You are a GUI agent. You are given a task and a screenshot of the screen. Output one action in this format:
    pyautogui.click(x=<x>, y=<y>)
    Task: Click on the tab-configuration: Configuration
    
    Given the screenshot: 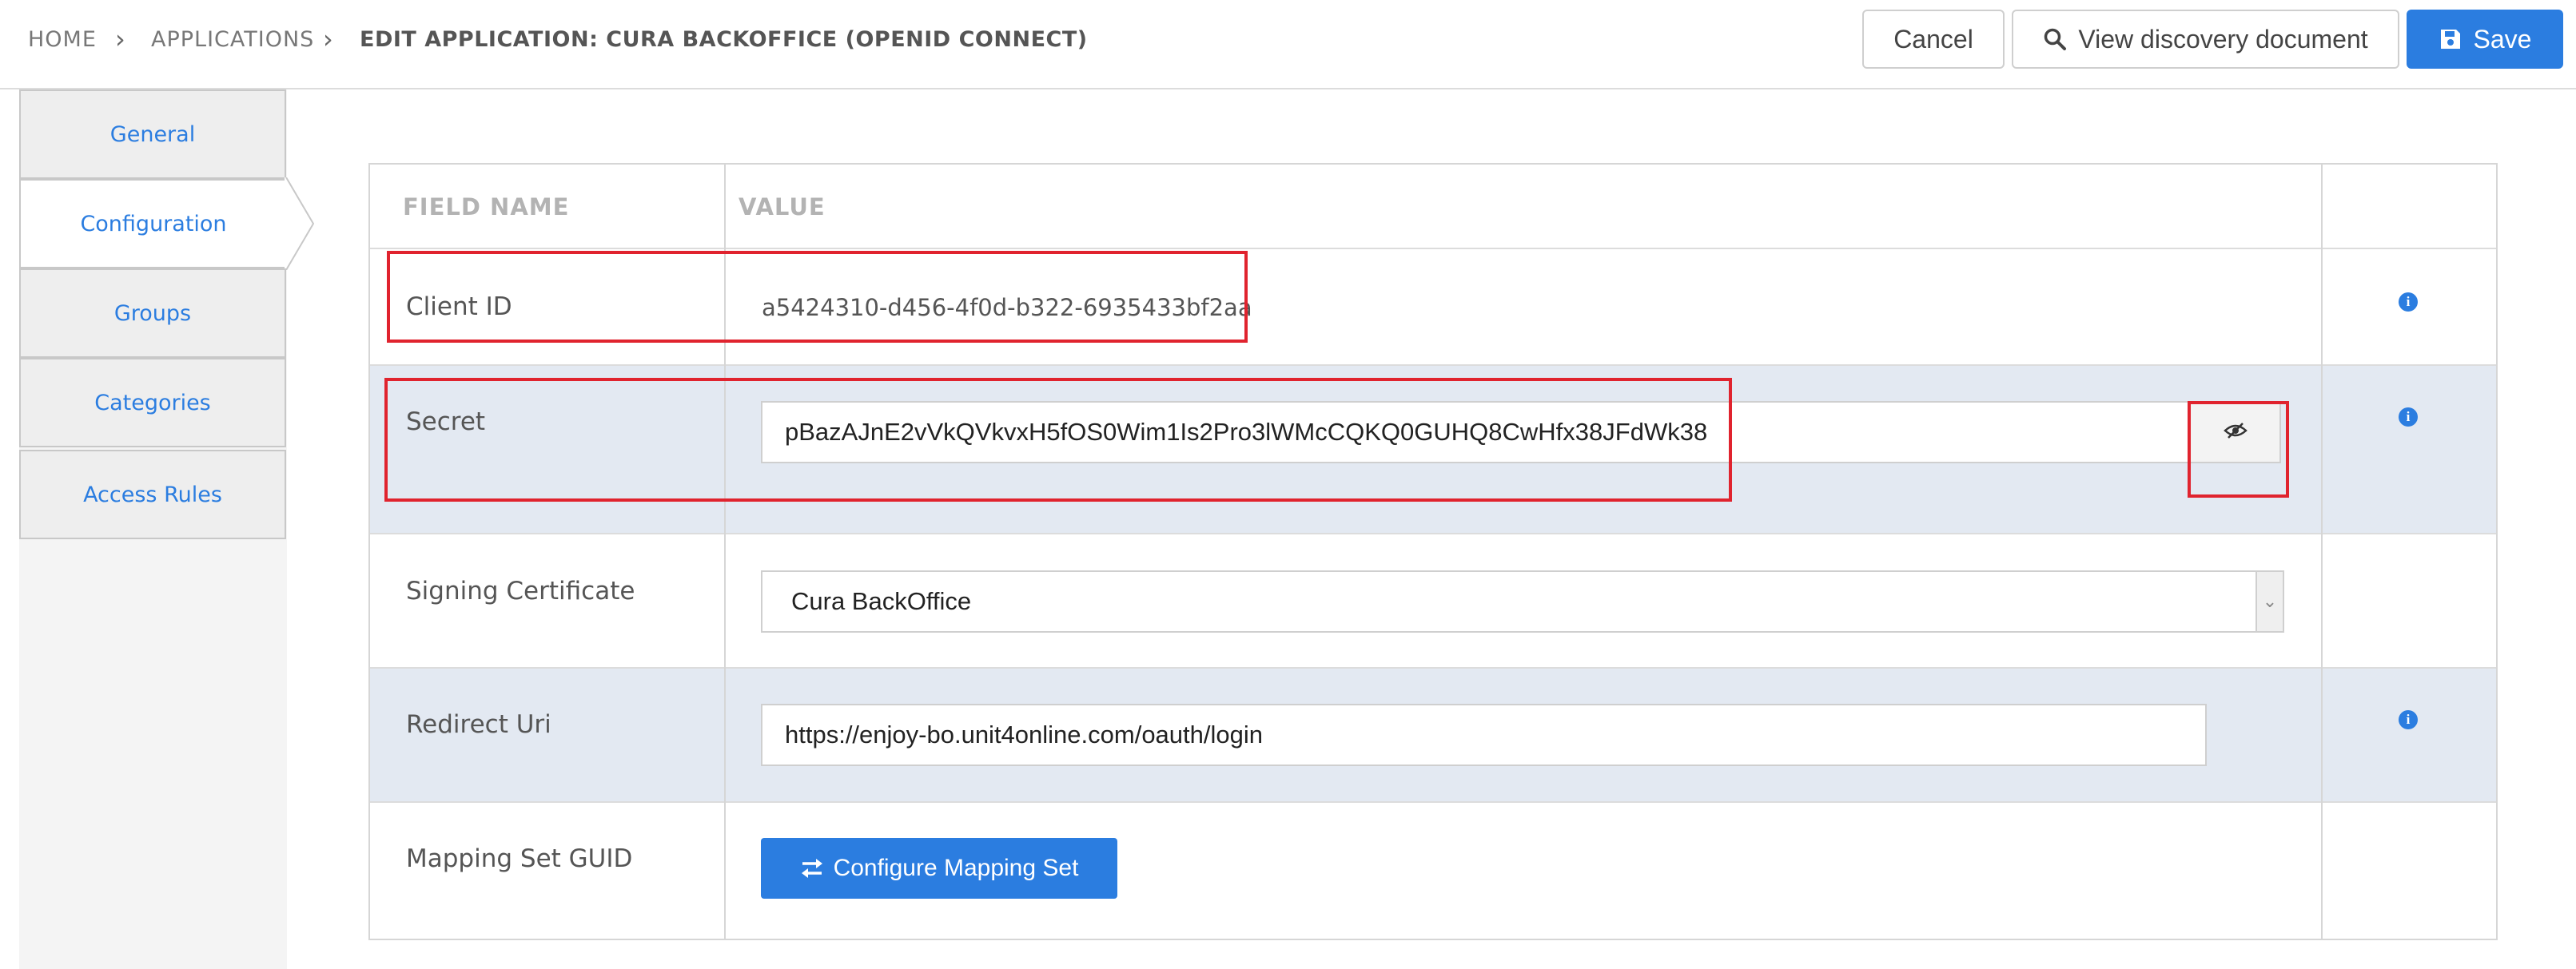 What is the action you would take?
    pyautogui.click(x=152, y=223)
    